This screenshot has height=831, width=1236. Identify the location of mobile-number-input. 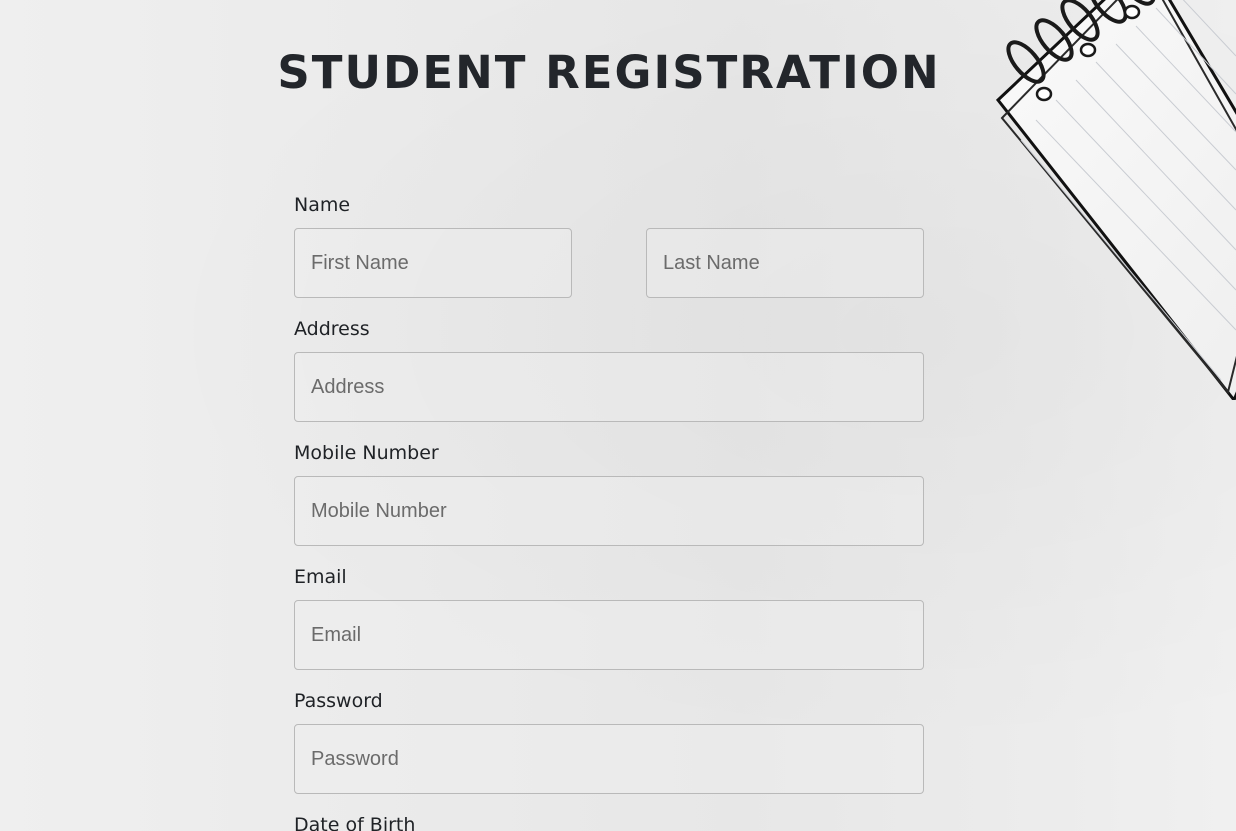
(609, 511).